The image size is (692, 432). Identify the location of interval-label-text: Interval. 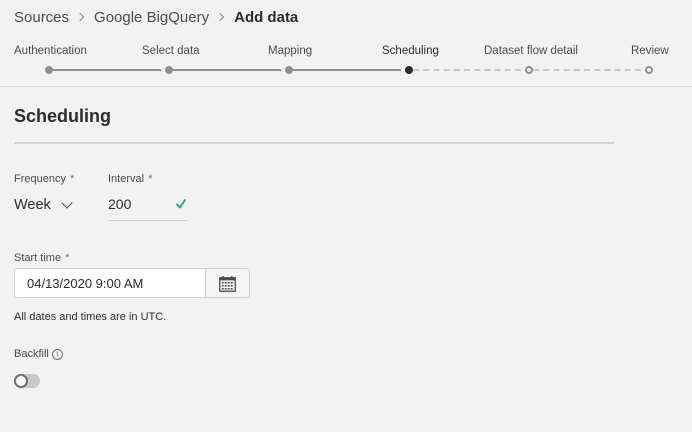
(126, 179).